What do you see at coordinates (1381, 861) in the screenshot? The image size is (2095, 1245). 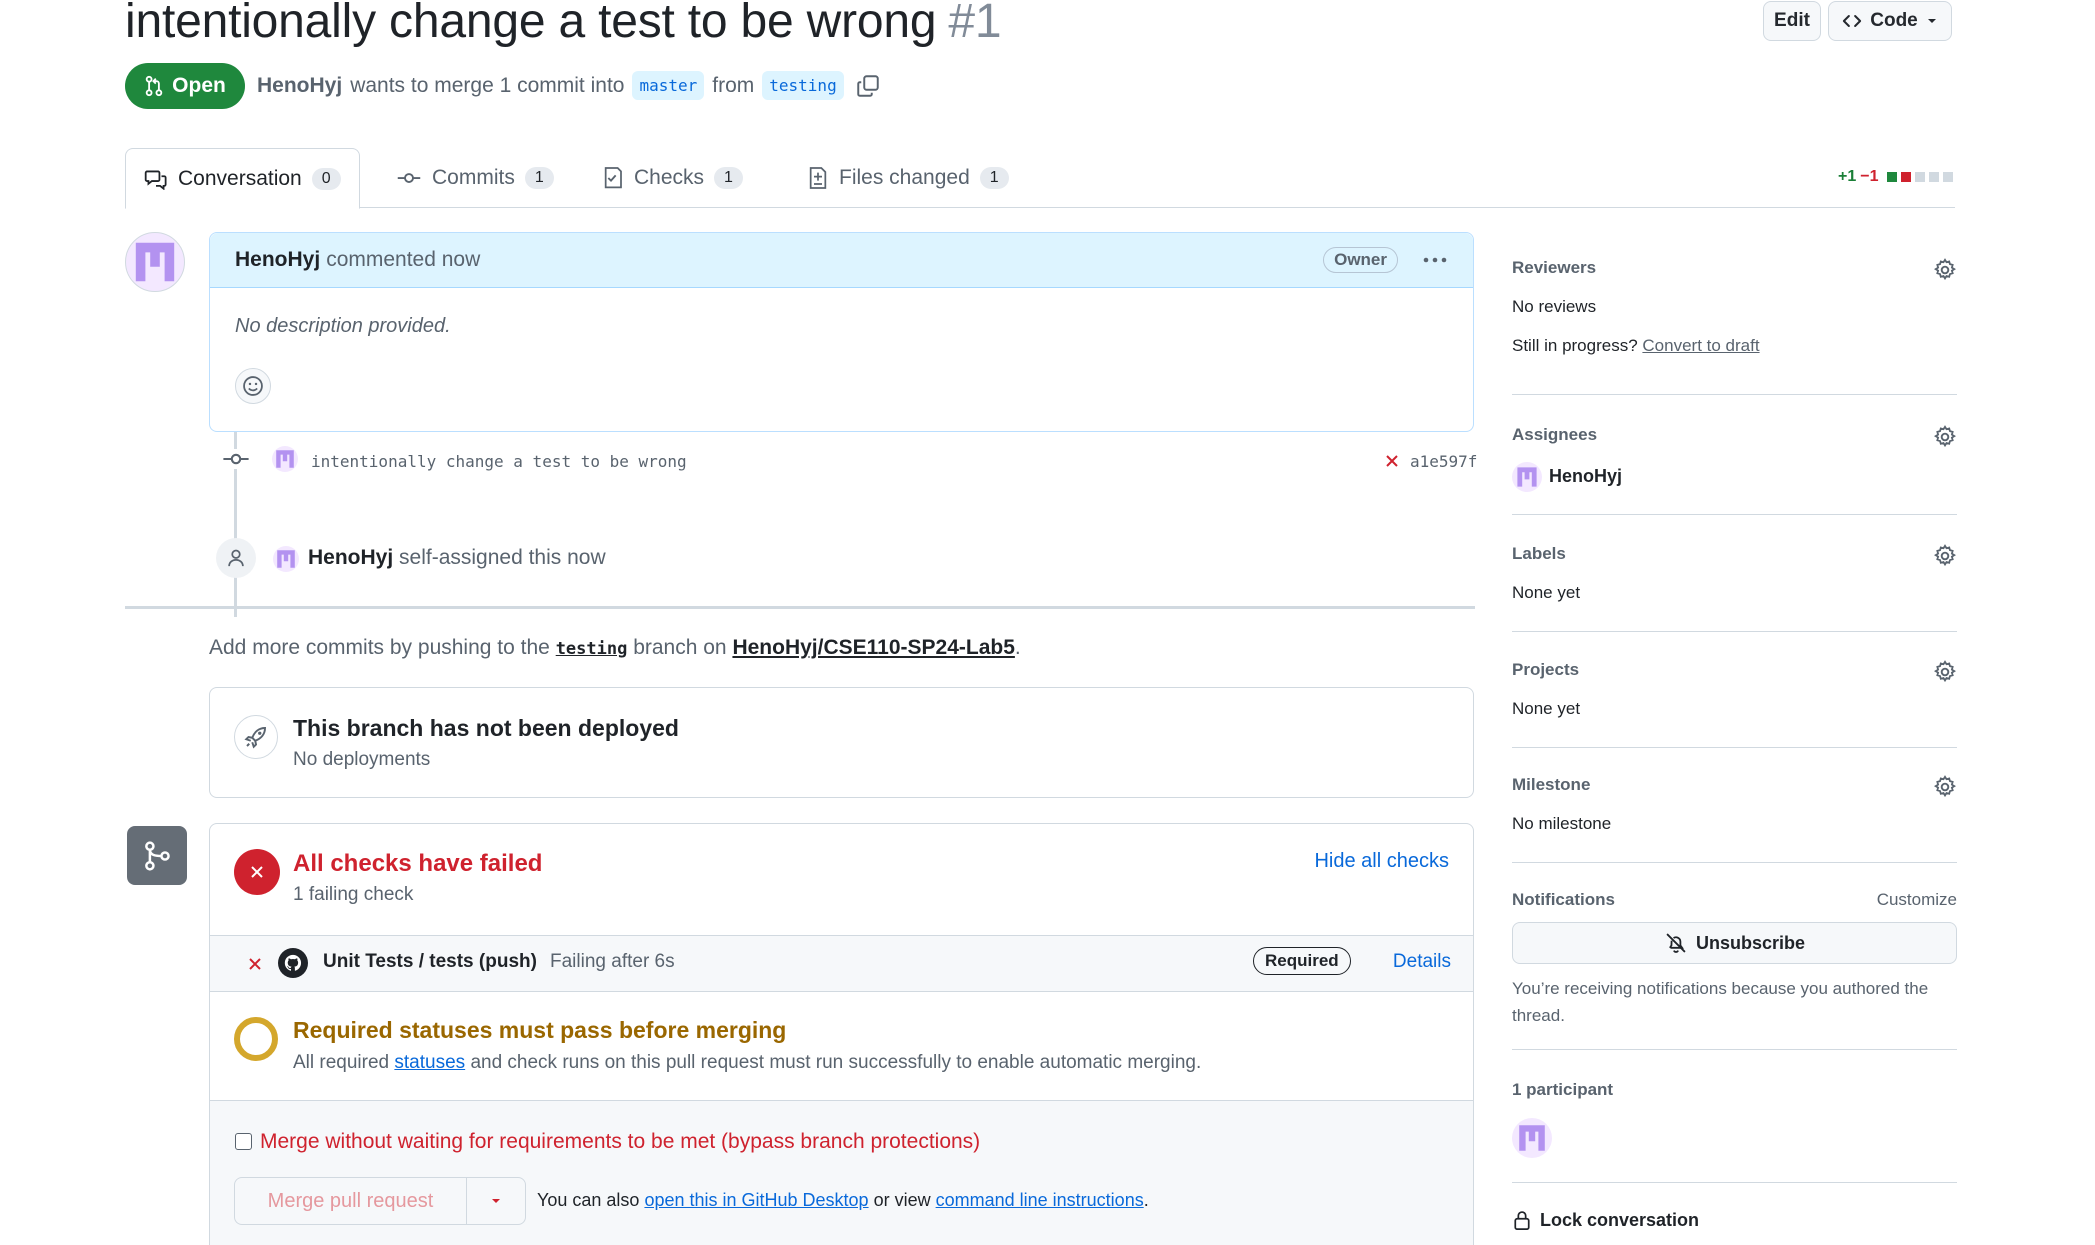 I see `hide-checks-link: Hide all checks` at bounding box center [1381, 861].